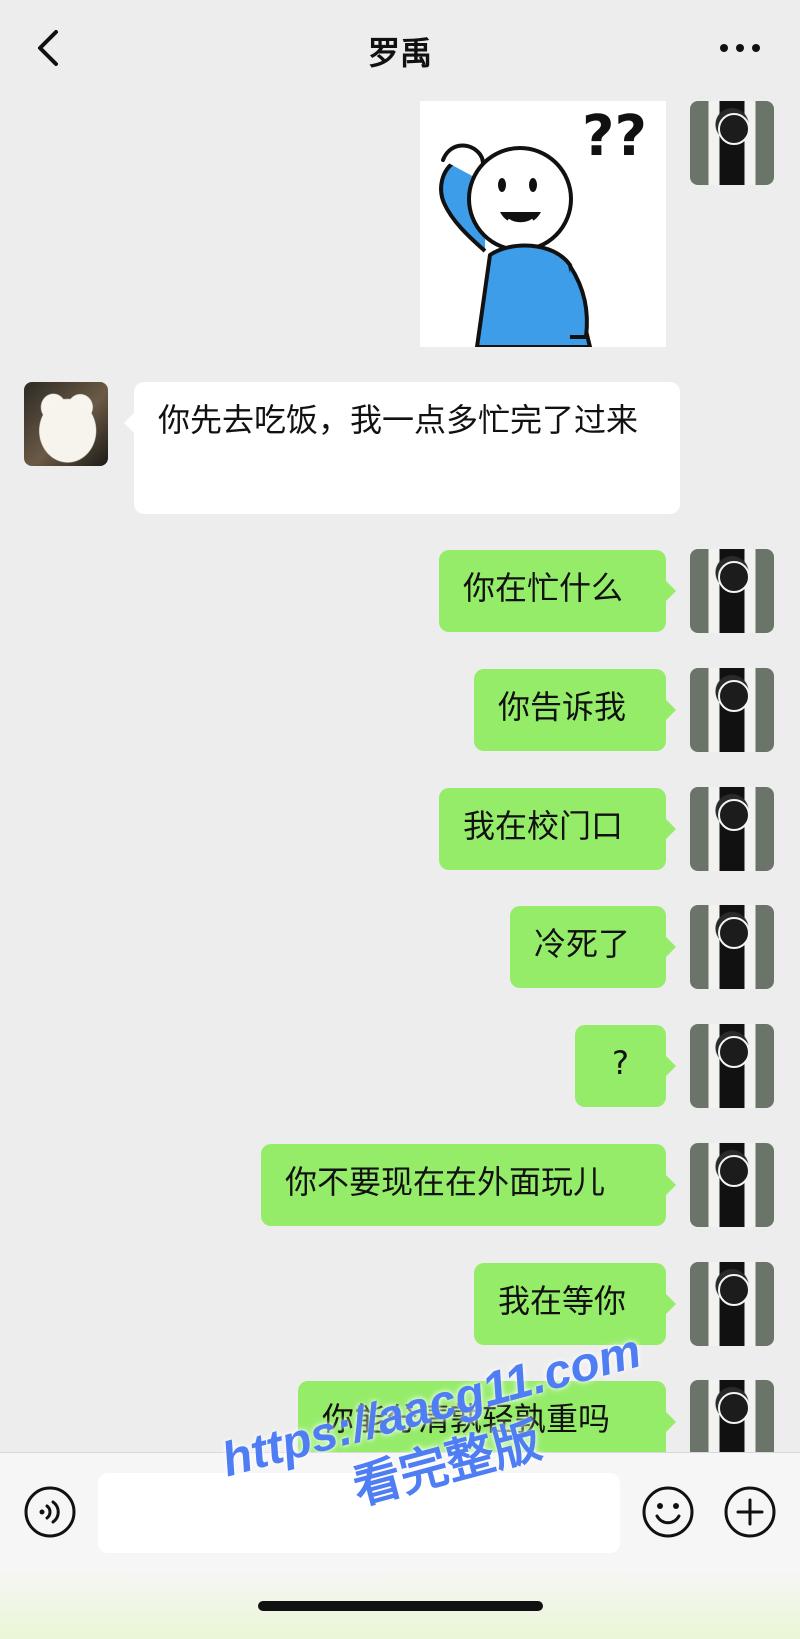 Image resolution: width=800 pixels, height=1639 pixels. I want to click on outgoing-message: 我在校门口, so click(557, 829).